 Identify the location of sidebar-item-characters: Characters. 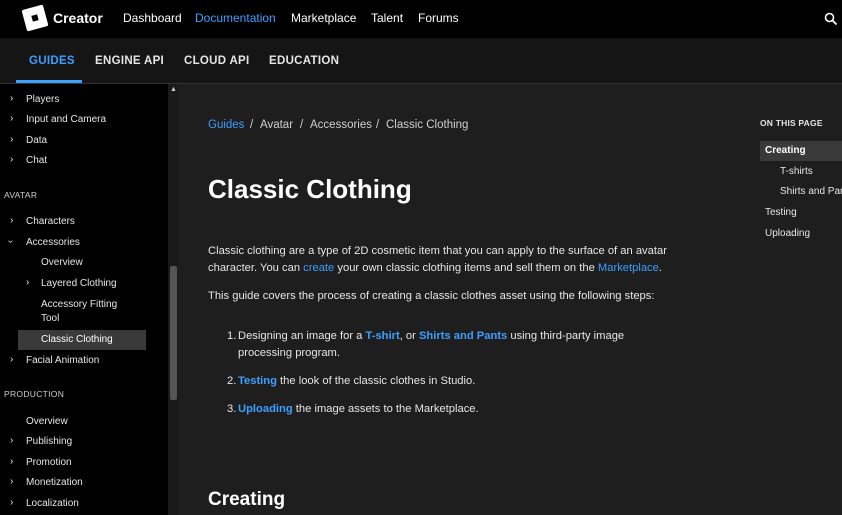
(50, 221).